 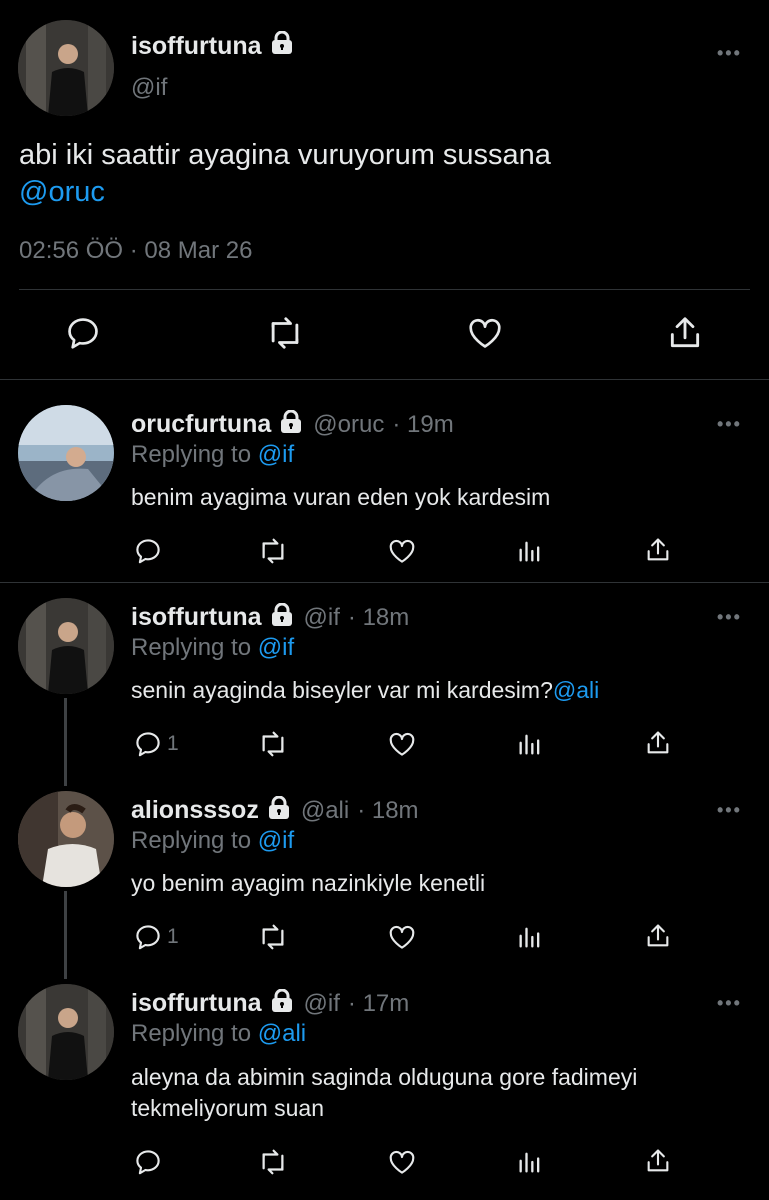 I want to click on mention-link: @ali, so click(x=576, y=690).